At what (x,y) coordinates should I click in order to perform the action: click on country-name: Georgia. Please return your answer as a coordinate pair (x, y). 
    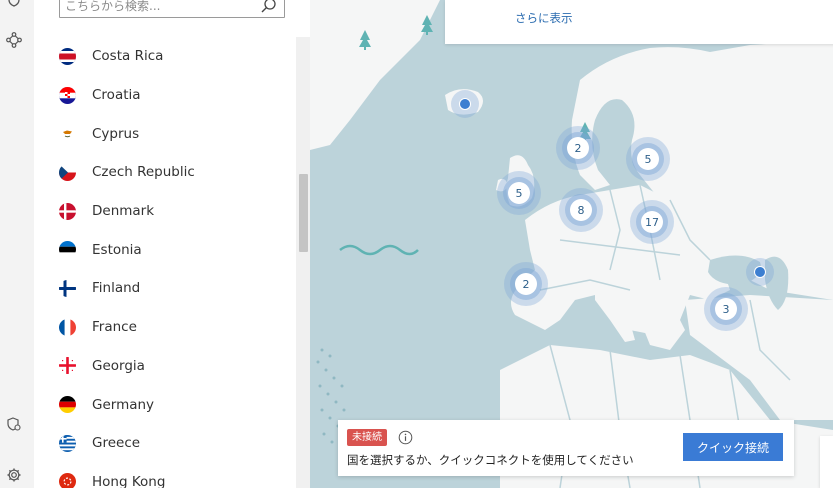
    Looking at the image, I should click on (118, 365).